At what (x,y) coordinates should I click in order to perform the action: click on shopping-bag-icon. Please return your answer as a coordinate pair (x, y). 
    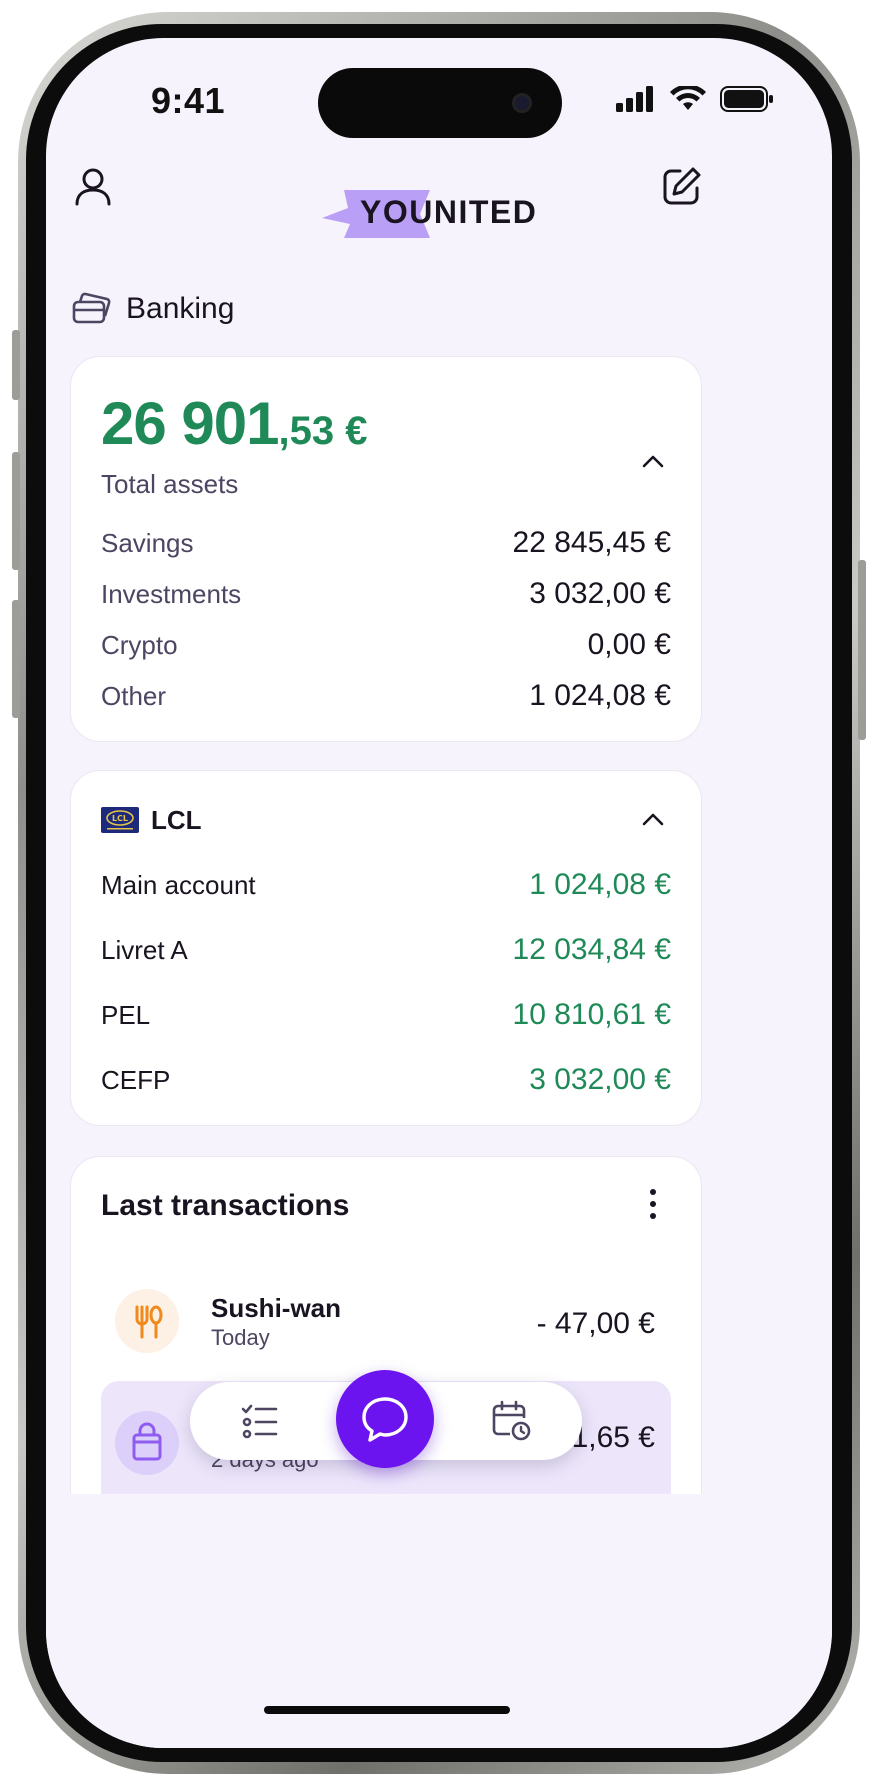
    Looking at the image, I should click on (147, 1441).